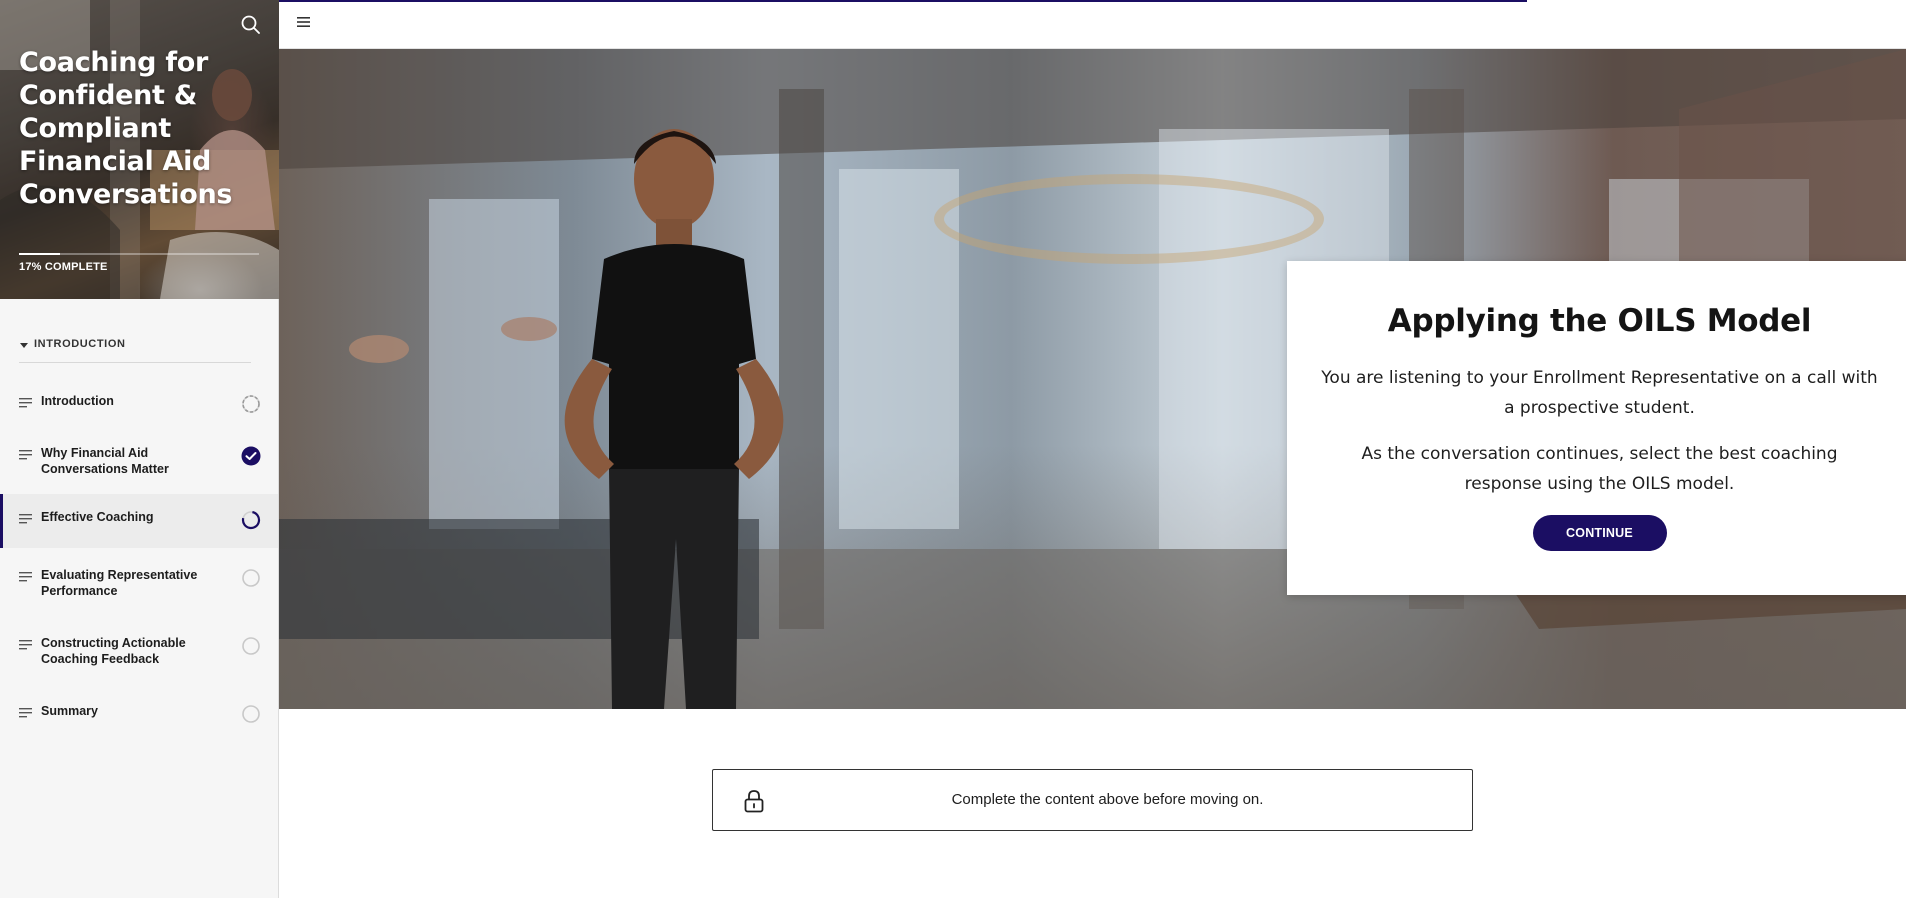  What do you see at coordinates (77, 401) in the screenshot?
I see `lesson-label: Introduction` at bounding box center [77, 401].